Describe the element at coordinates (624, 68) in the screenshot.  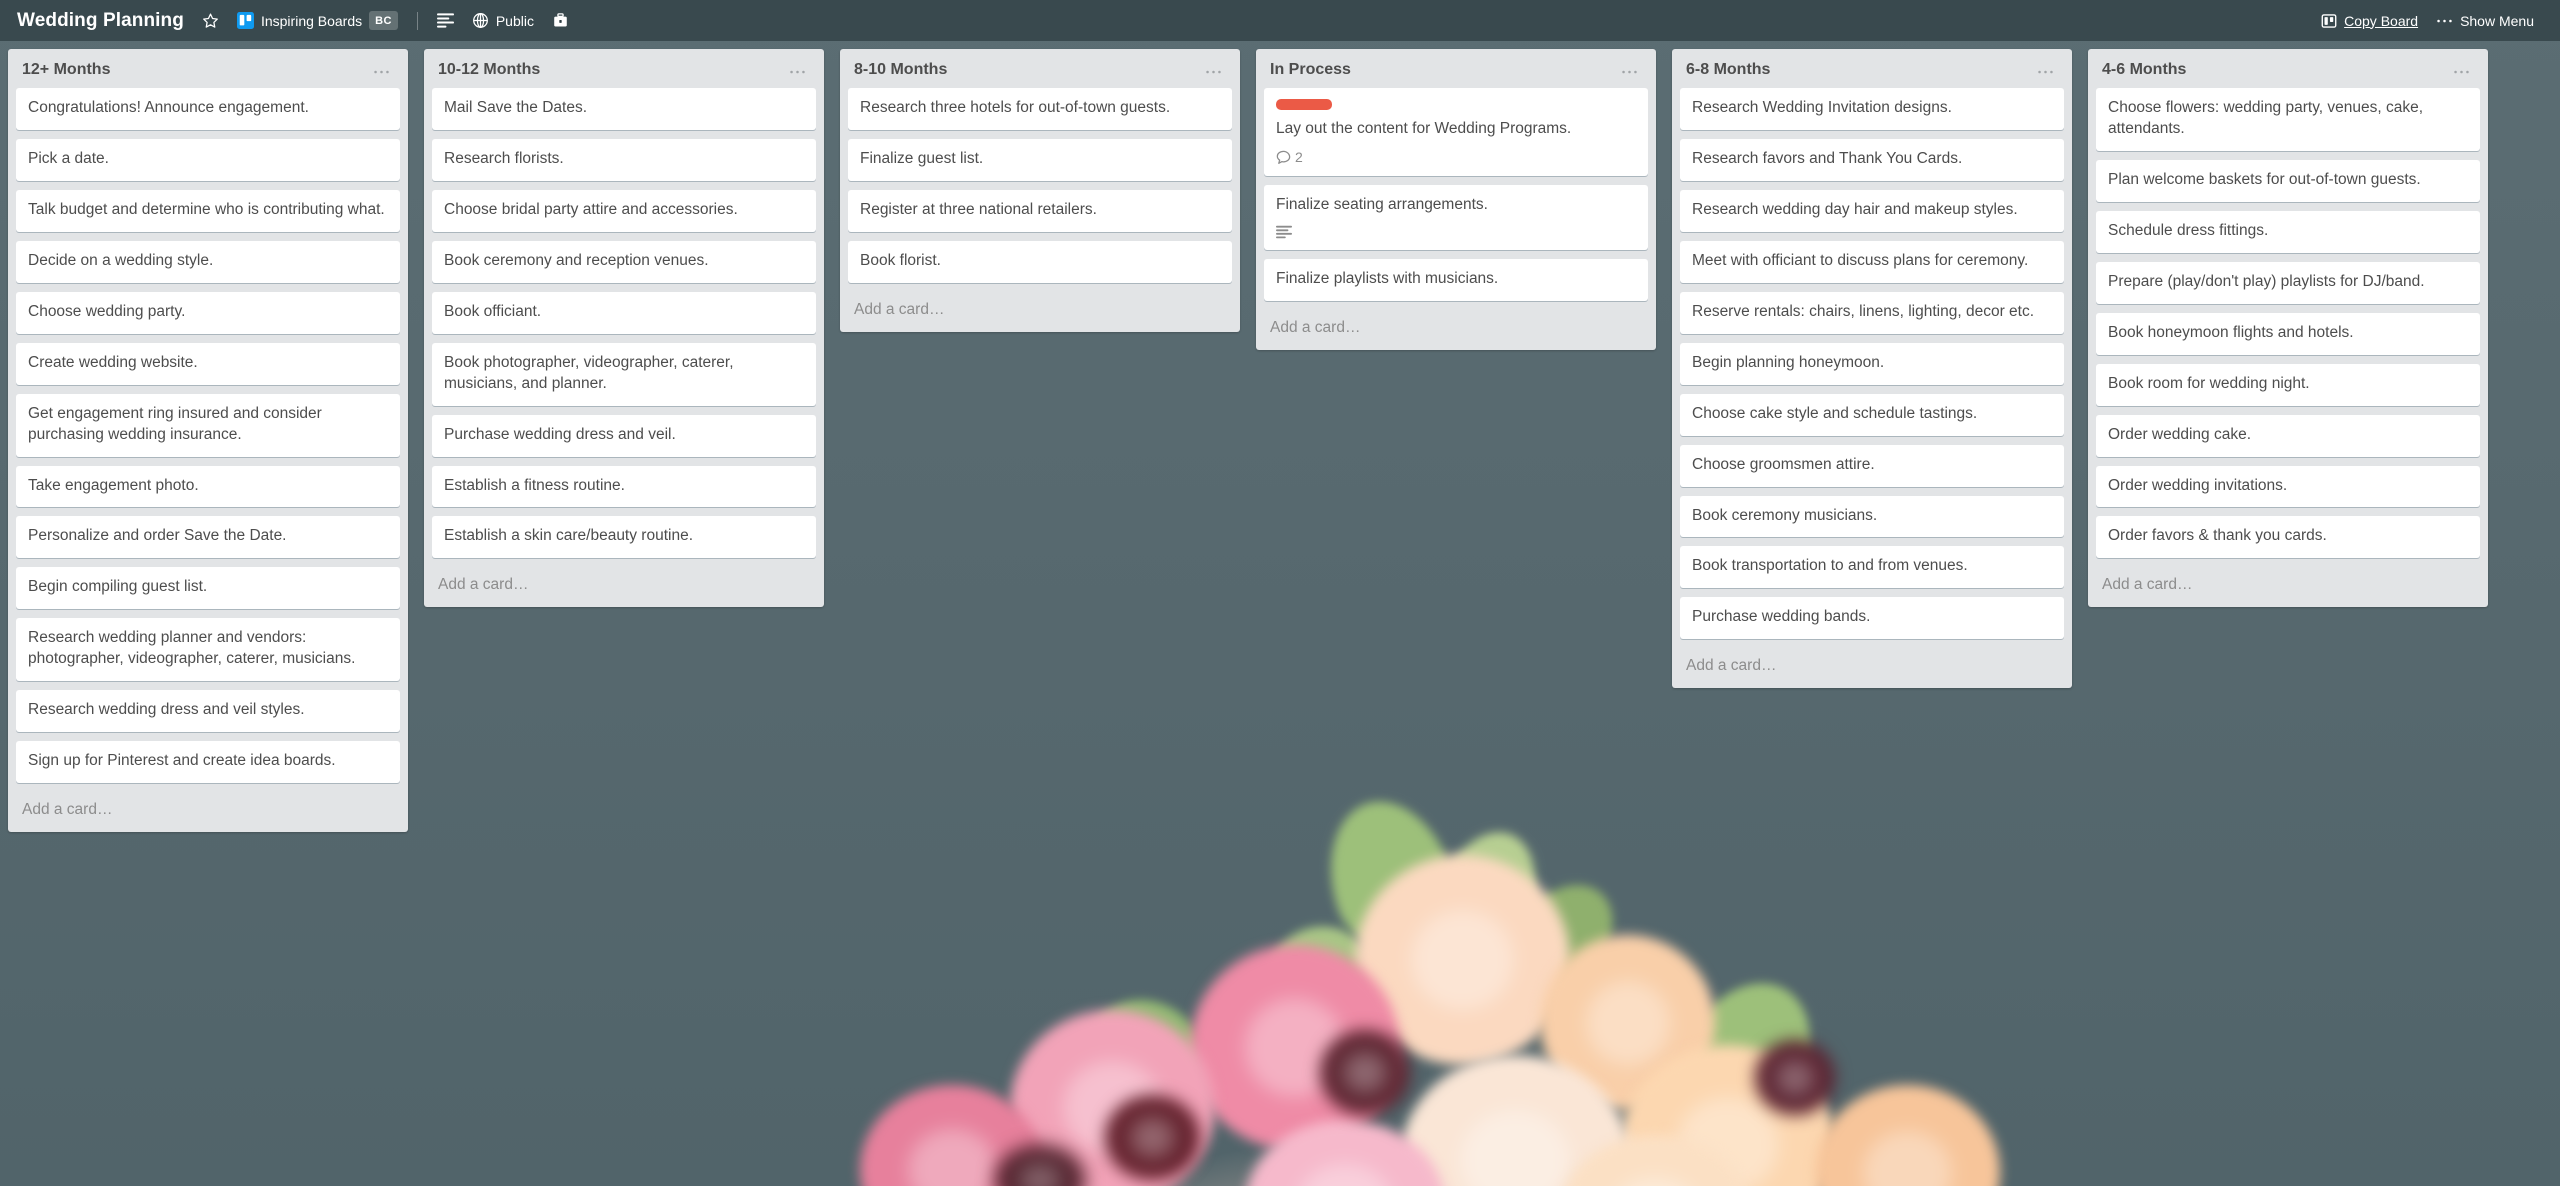
I see `list-header: 10-12 Months` at that location.